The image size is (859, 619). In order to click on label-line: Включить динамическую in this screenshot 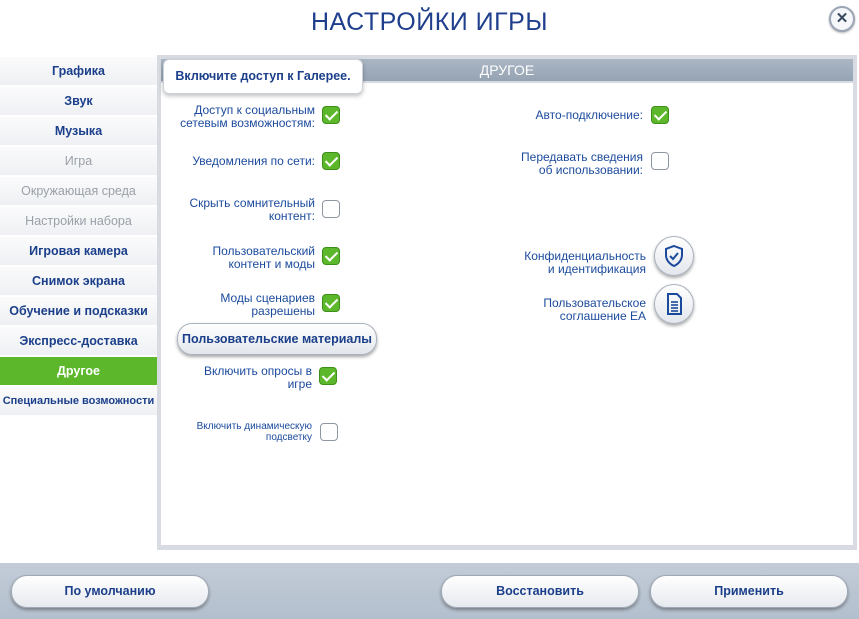, I will do `click(254, 426)`.